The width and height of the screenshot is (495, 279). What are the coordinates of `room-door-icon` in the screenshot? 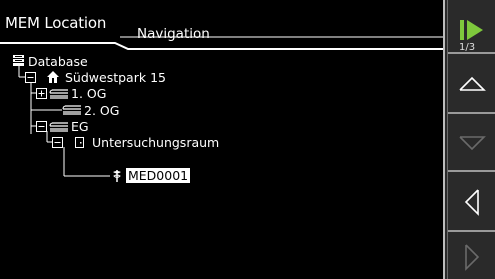 It's located at (79, 142).